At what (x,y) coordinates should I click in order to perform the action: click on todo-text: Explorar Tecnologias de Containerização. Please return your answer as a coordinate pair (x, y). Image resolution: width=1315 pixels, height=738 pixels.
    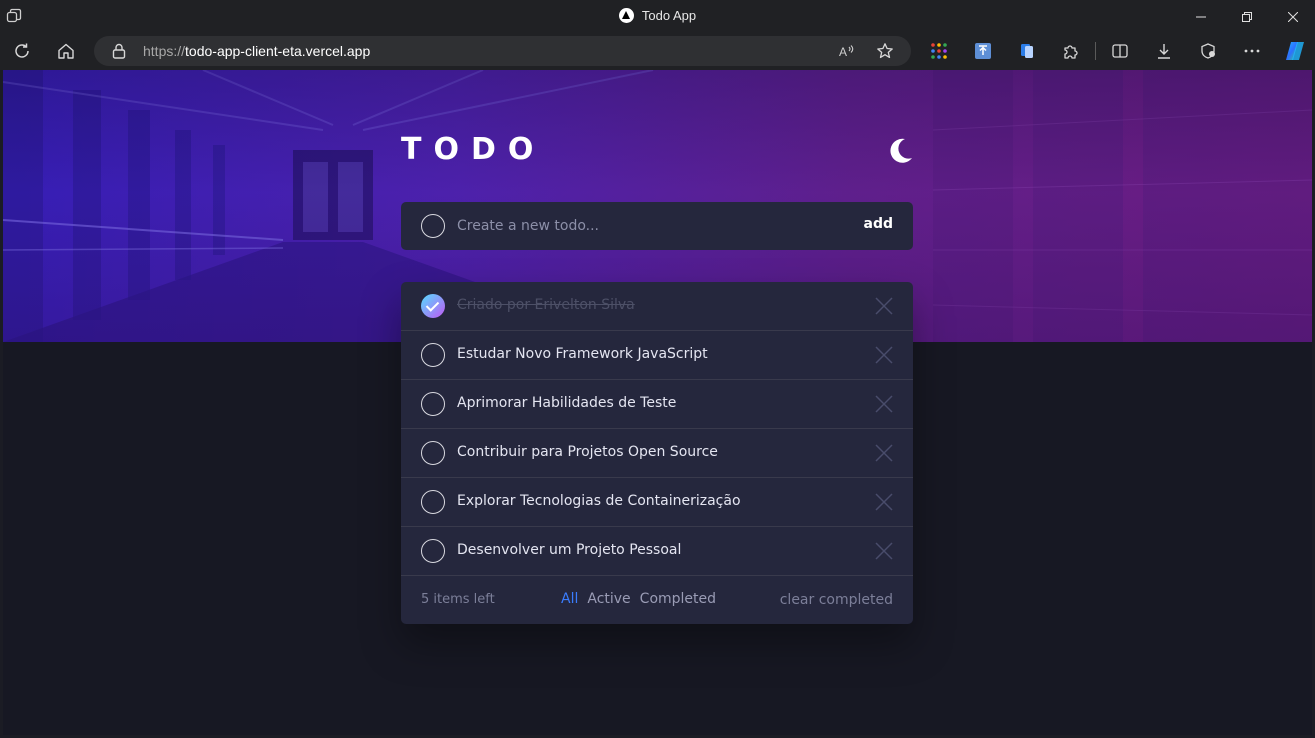
    Looking at the image, I should click on (599, 501).